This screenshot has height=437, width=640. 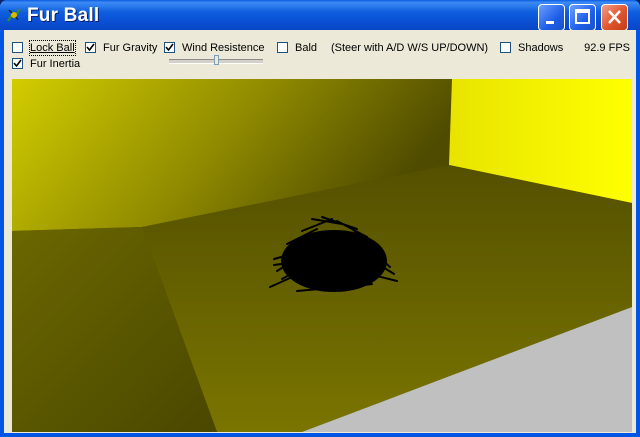 I want to click on wind-resistence-box, so click(x=169, y=47).